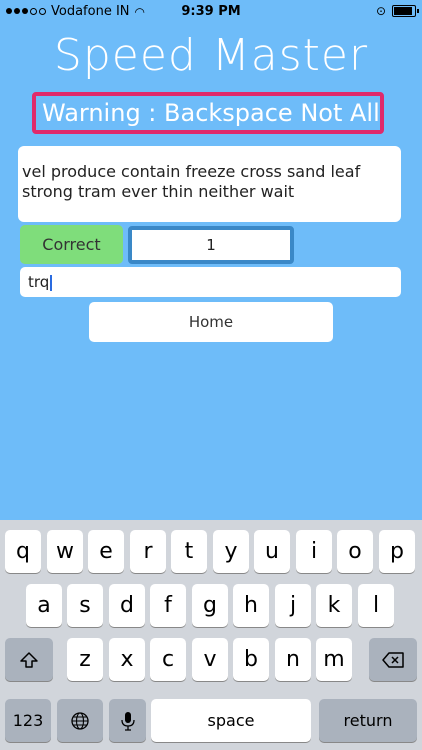 Image resolution: width=422 pixels, height=750 pixels. I want to click on typed-text: trq, so click(39, 282).